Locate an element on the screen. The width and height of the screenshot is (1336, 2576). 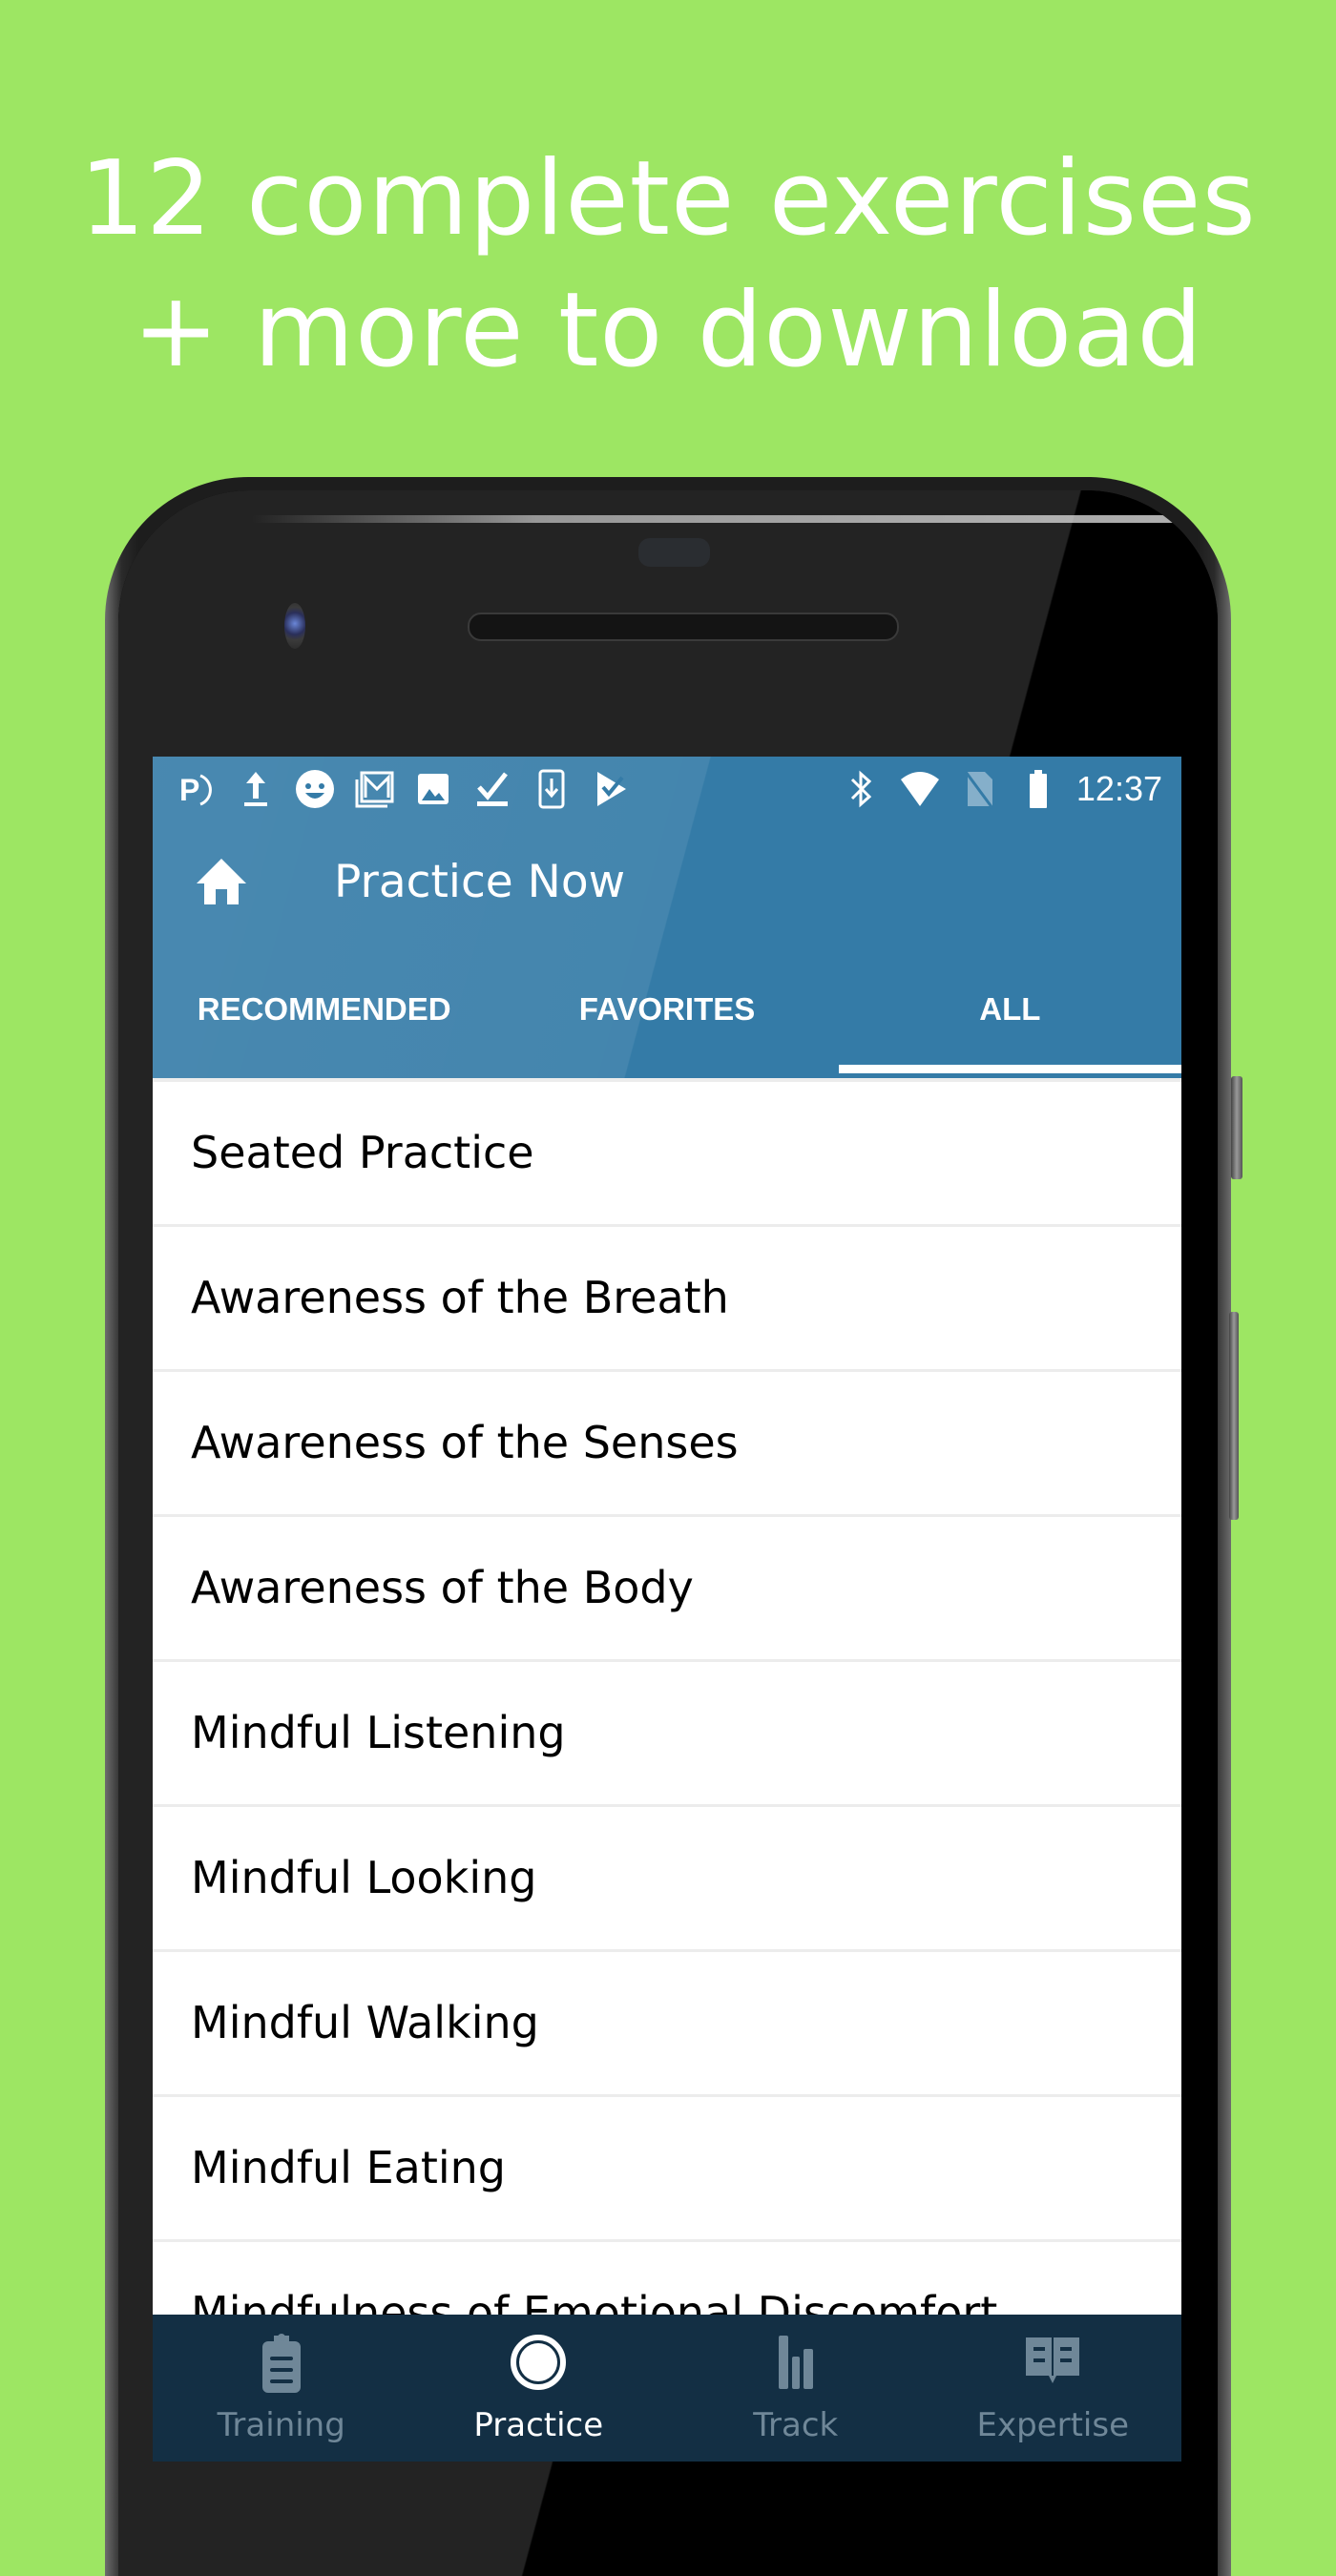
tab-recommended: RECOMMENDED is located at coordinates (324, 1023).